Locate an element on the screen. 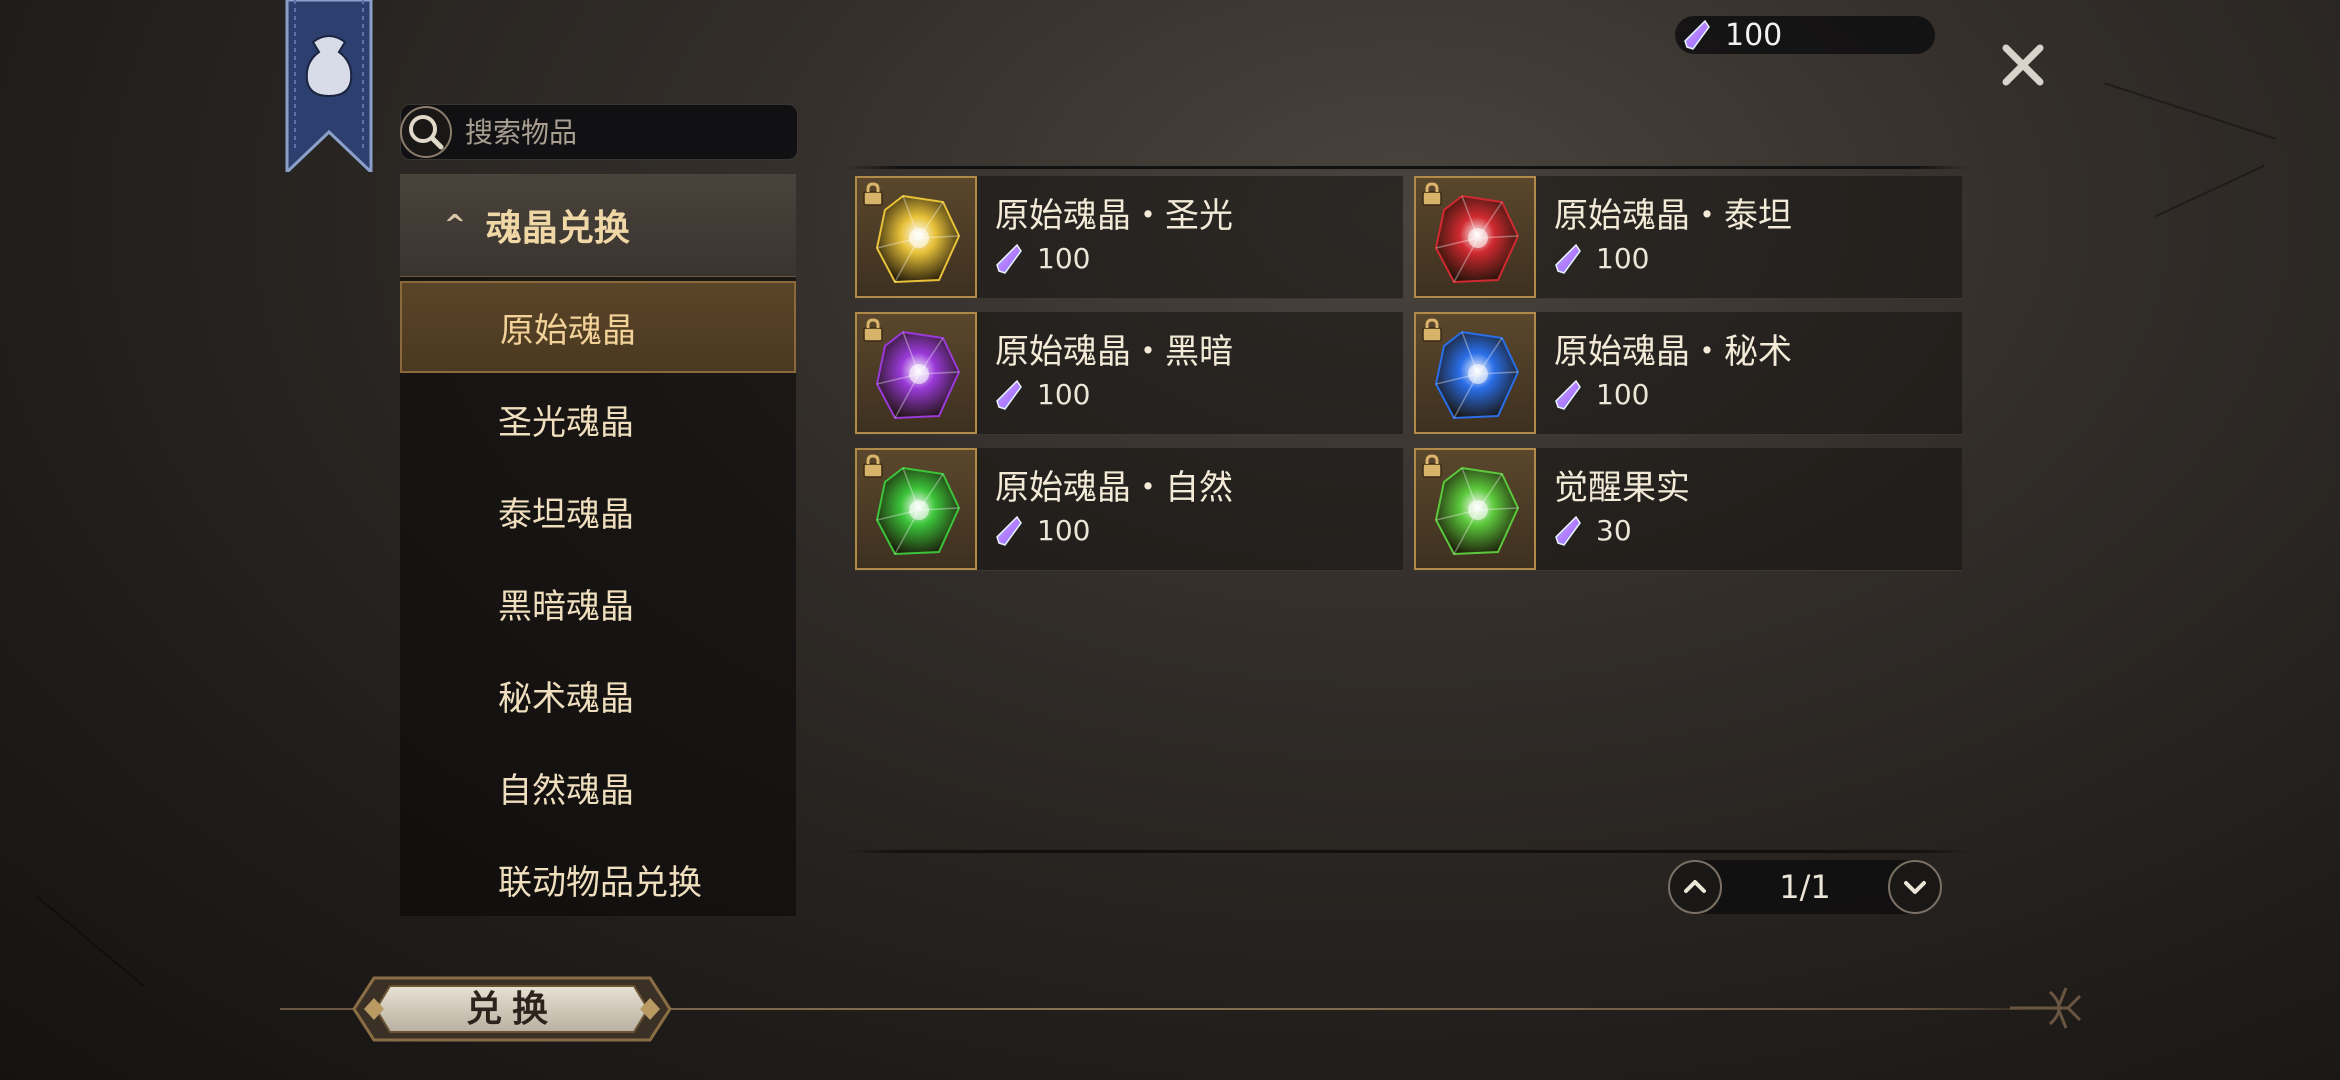 This screenshot has height=1080, width=2340. category-header: ^ 魂晶兑换 is located at coordinates (598, 225).